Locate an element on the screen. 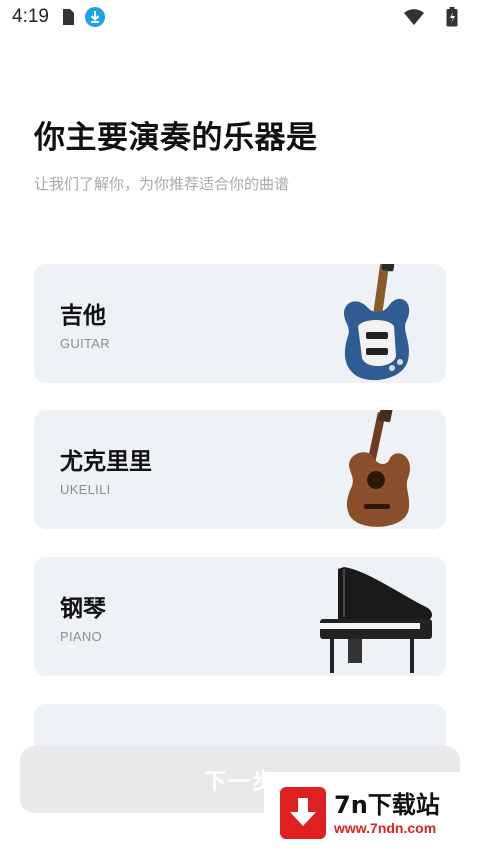  instrument-sub: GUITAR is located at coordinates (85, 343).